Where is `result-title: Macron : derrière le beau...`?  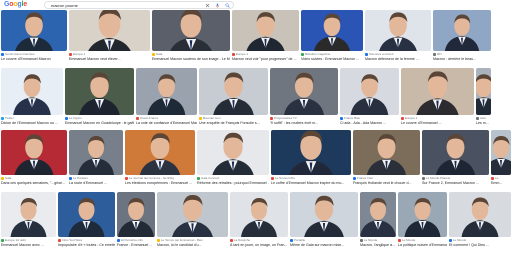
result-title: Macron : derrière le beau... is located at coordinates (462, 59).